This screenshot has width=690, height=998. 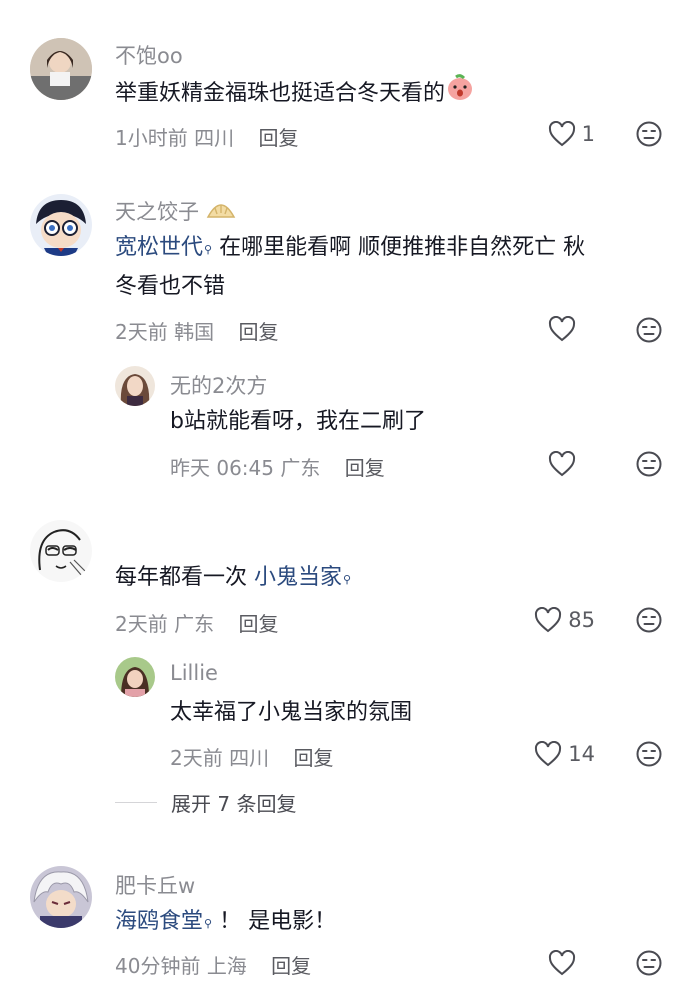 I want to click on like-count: 14, so click(x=581, y=754).